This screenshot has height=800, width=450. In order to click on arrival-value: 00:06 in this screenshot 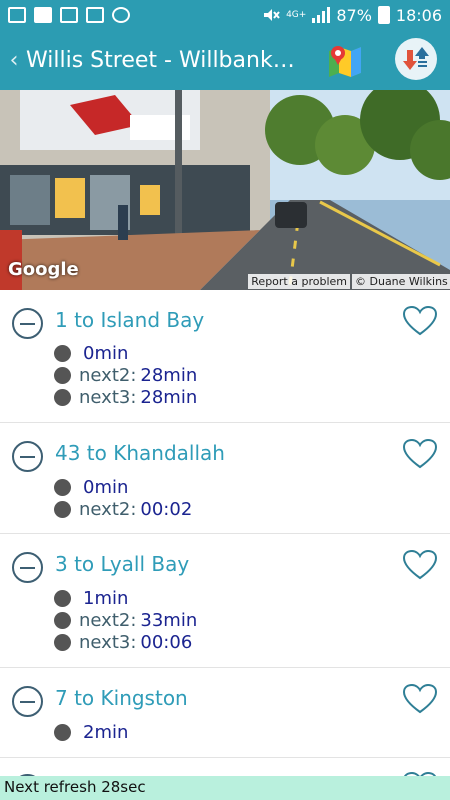, I will do `click(166, 642)`.